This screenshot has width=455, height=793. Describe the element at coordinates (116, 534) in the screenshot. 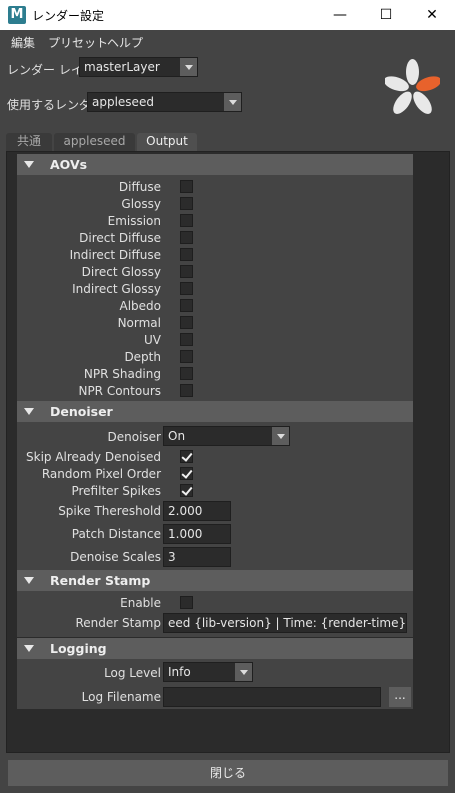

I see `patch-distance-label: Patch Distance` at that location.